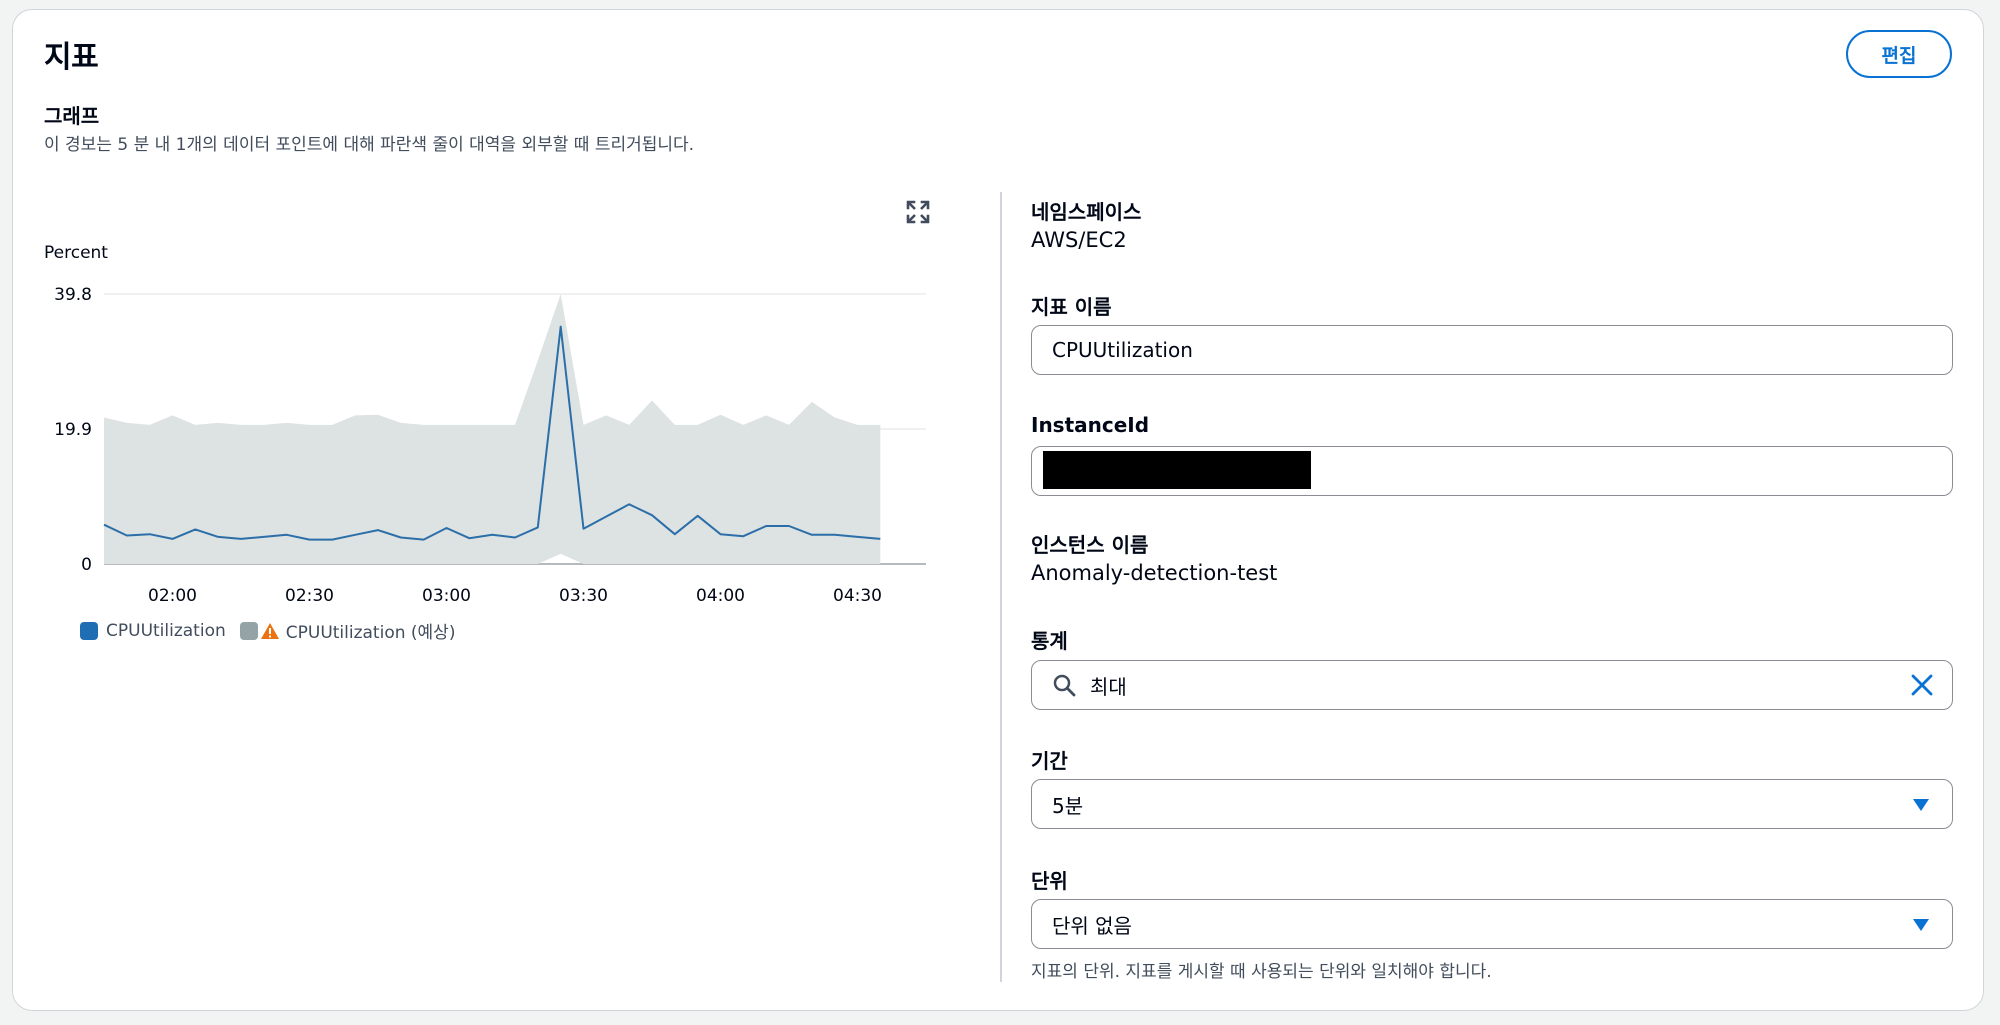  I want to click on unit-label: 단위, so click(1049, 881).